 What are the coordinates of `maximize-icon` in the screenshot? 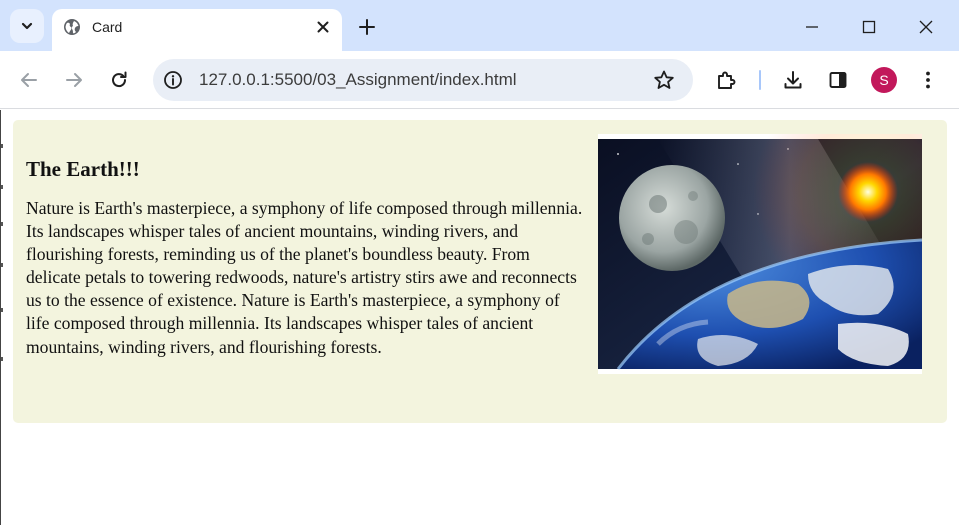 It's located at (869, 27).